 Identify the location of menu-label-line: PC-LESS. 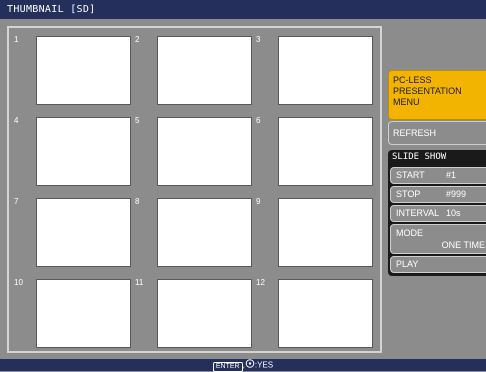
(412, 80).